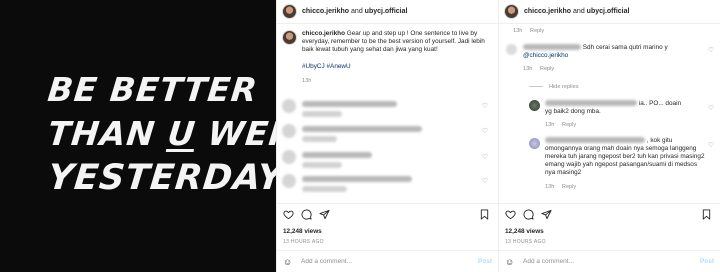 The image size is (720, 272). I want to click on caption-age: 13h, so click(307, 80).